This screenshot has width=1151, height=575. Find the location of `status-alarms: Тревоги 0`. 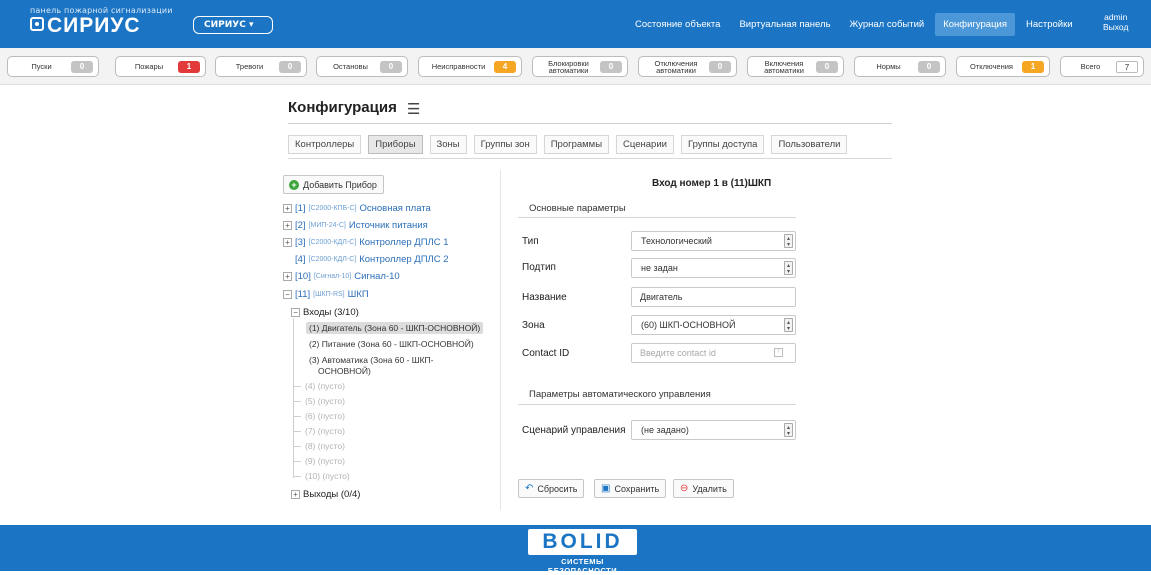

status-alarms: Тревоги 0 is located at coordinates (261, 66).